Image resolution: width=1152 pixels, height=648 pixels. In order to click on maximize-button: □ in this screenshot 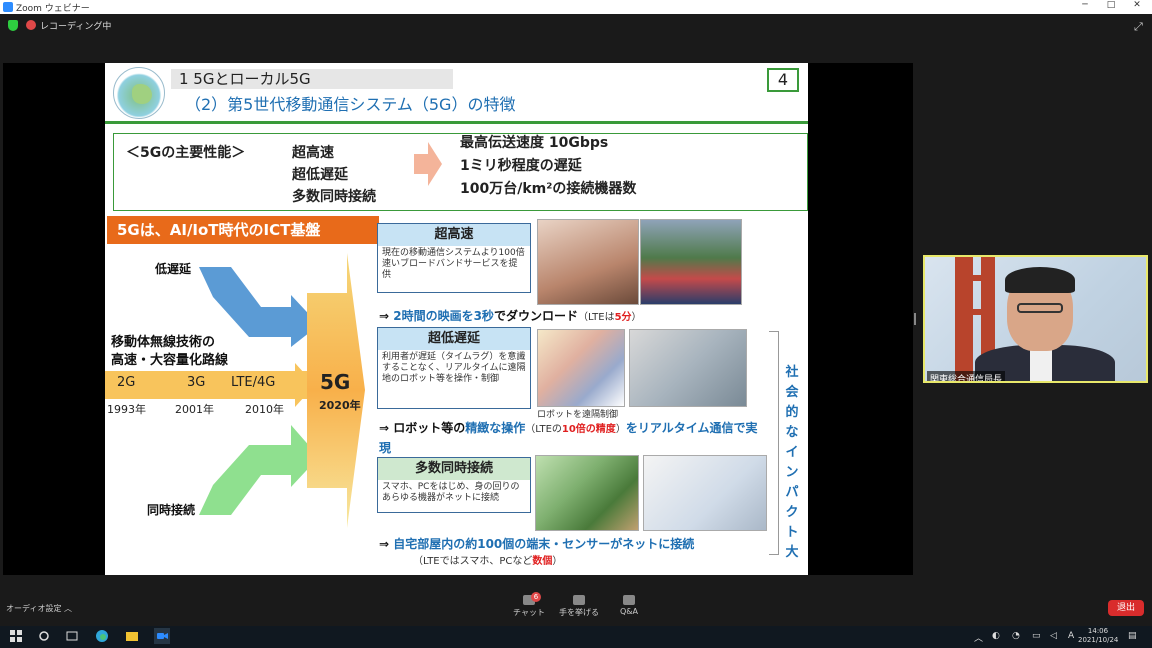, I will do `click(1111, 7)`.